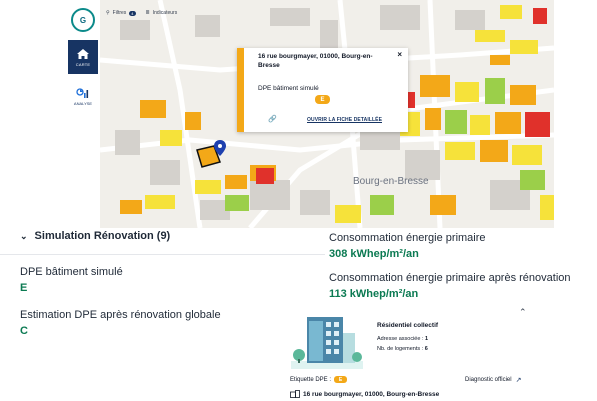  What do you see at coordinates (341, 379) in the screenshot?
I see `etiquette-badge: E` at bounding box center [341, 379].